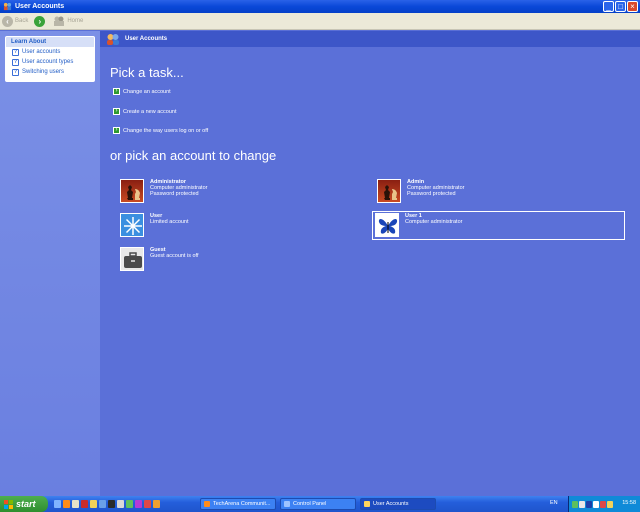  Describe the element at coordinates (43, 72) in the screenshot. I see `learn-item-label: Switching users` at that location.